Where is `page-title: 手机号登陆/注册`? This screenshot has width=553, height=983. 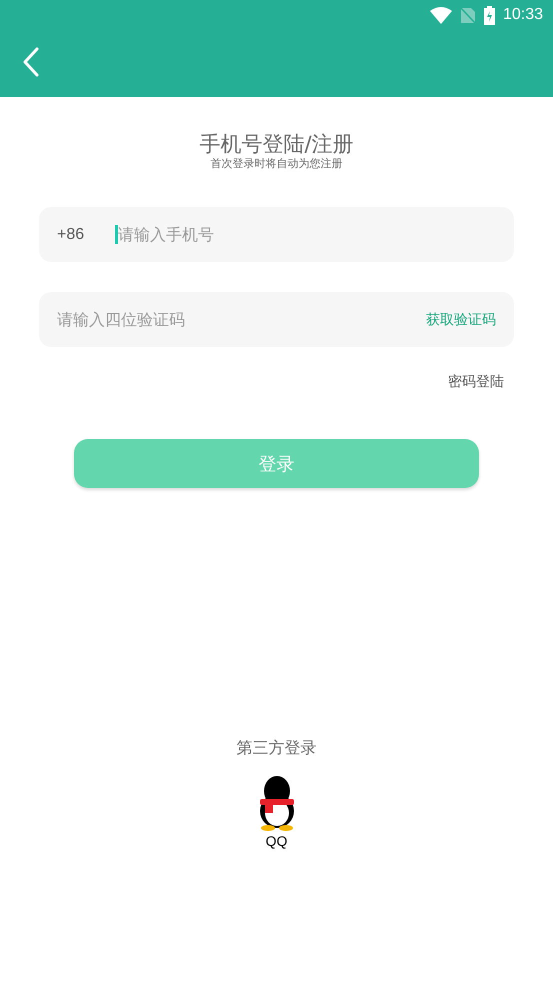 page-title: 手机号登陆/注册 is located at coordinates (276, 144).